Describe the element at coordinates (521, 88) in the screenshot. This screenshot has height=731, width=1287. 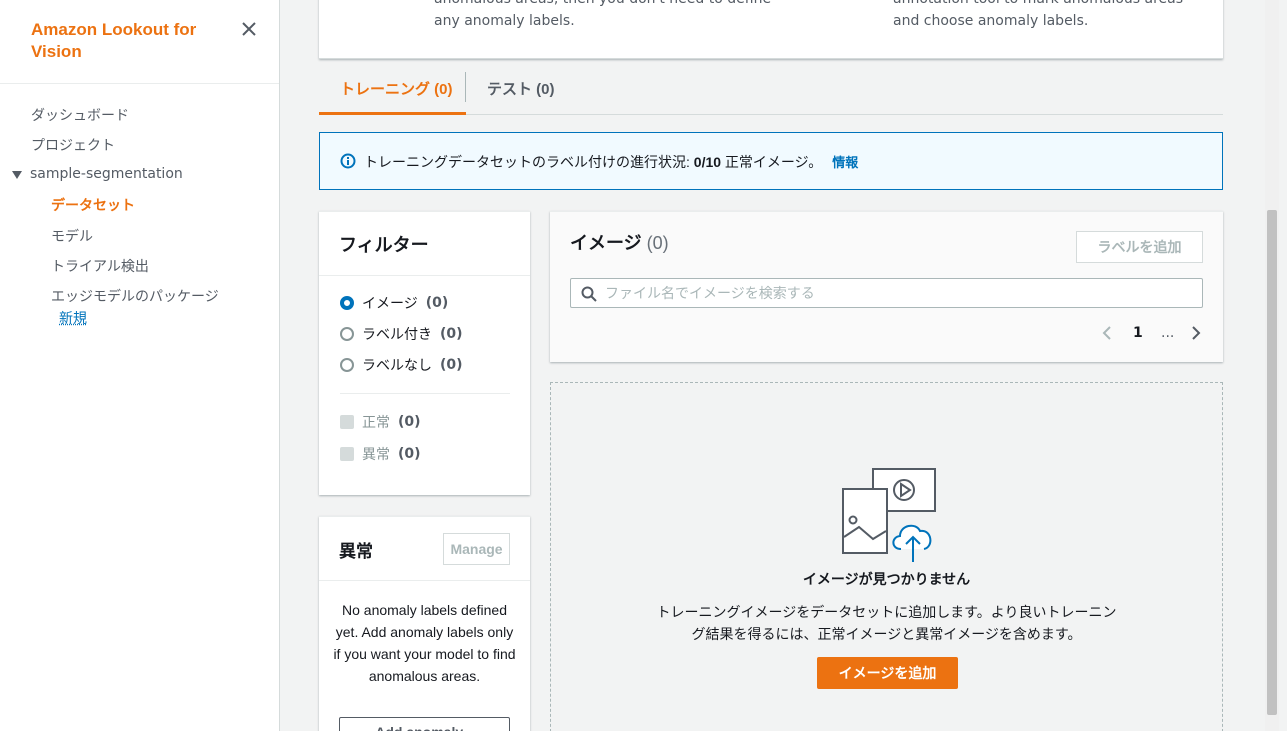
I see `tab-test: テスト (0)` at that location.